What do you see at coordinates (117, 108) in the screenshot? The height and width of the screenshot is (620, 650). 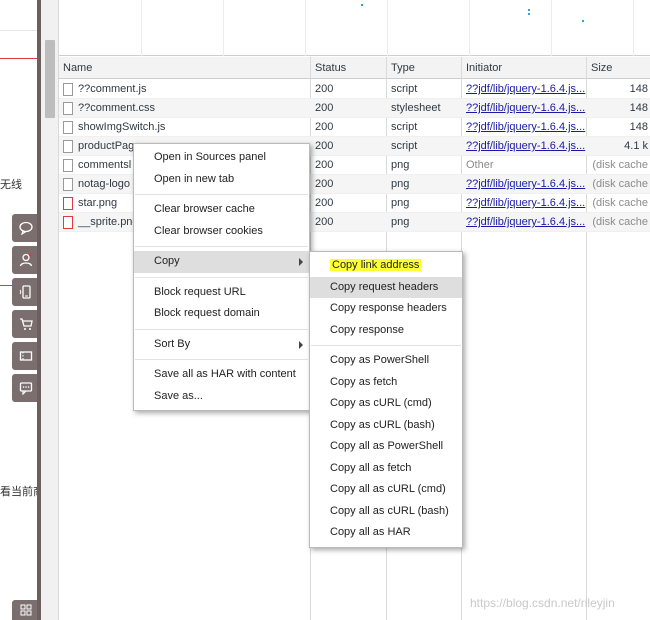 I see `request-name: ??comment.css` at bounding box center [117, 108].